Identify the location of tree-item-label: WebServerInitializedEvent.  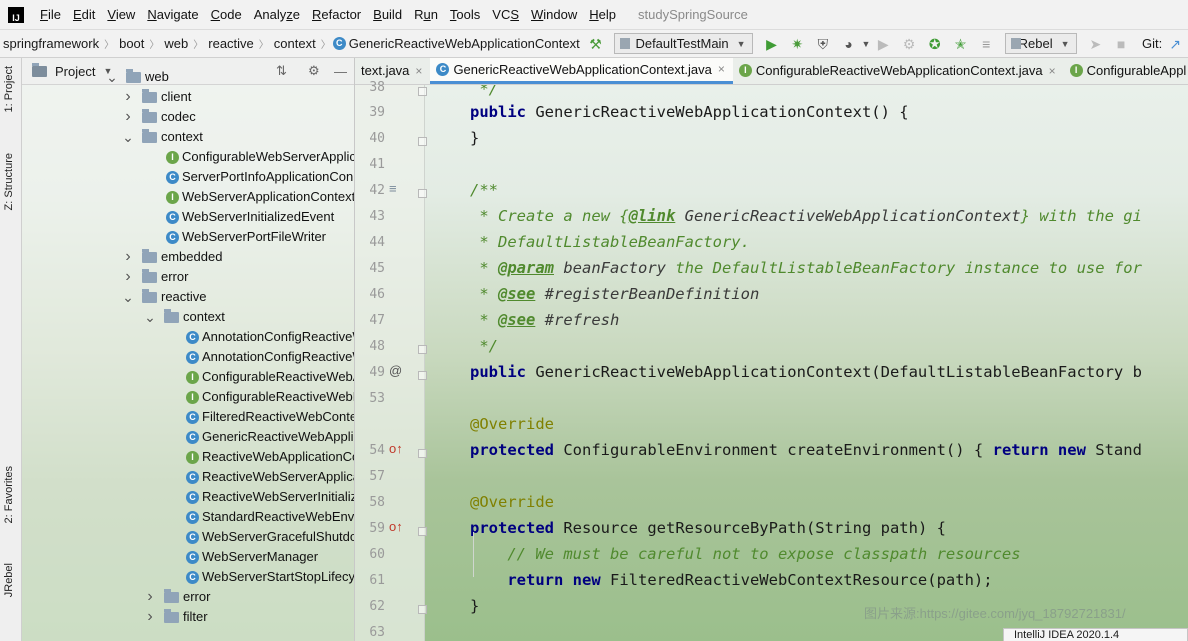
(258, 216).